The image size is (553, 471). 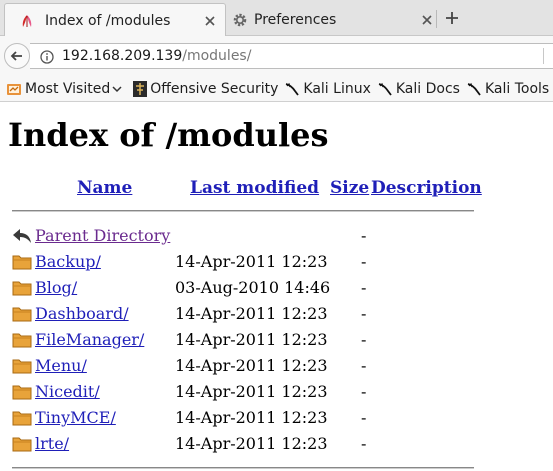 I want to click on table-row: FileManager/14-Apr-2011 12:23 -, so click(x=276, y=340).